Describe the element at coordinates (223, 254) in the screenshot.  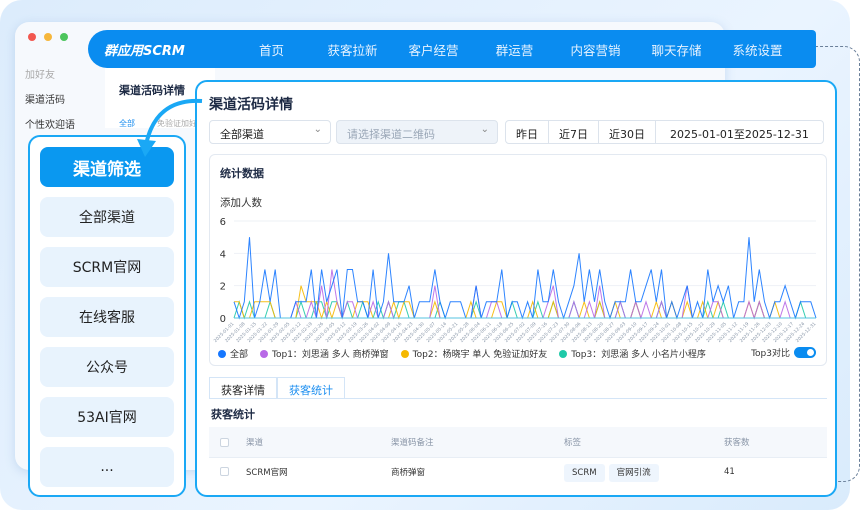
I see `y-tick-label: 4` at that location.